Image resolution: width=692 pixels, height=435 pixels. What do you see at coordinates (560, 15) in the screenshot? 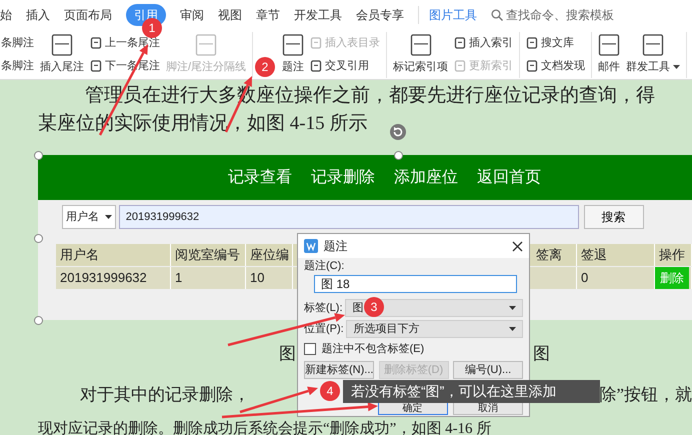
I see `search-field: 查找命令、搜索模板` at bounding box center [560, 15].